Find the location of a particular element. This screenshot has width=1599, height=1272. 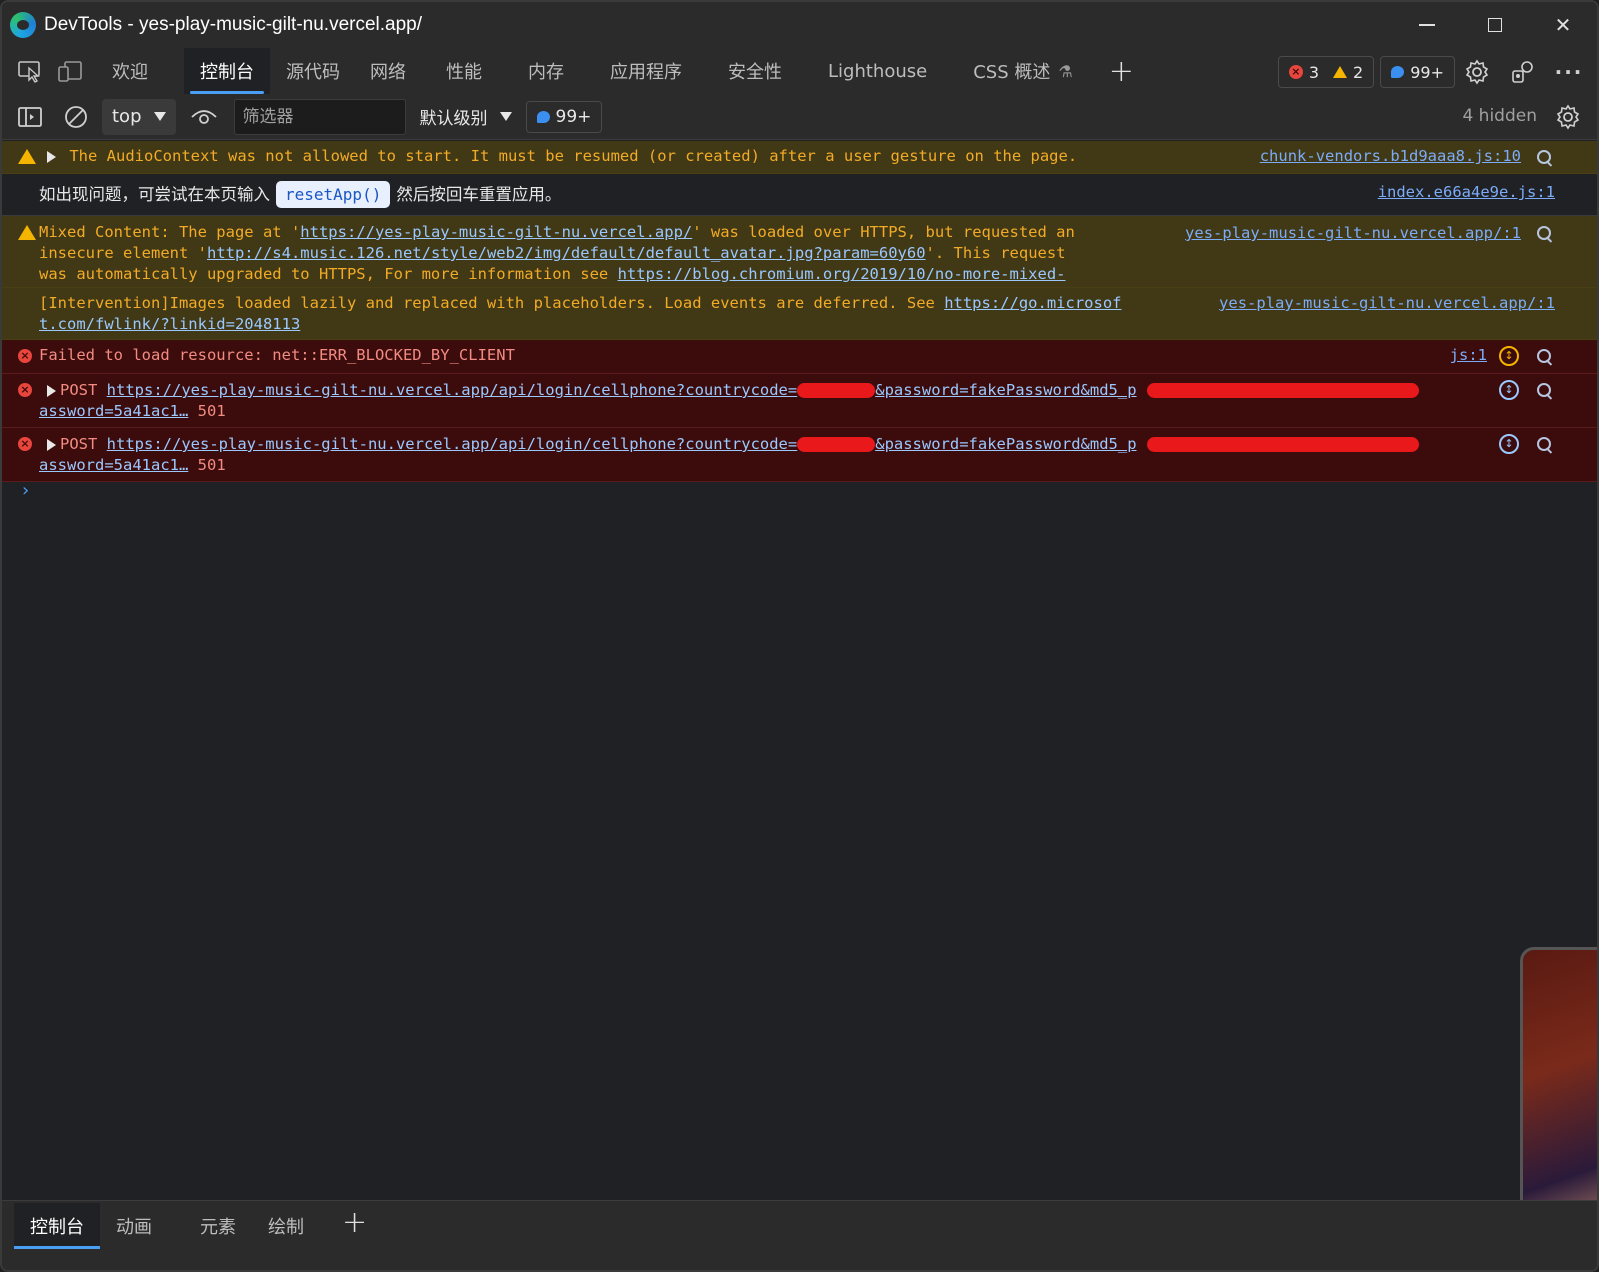

message-text: insecure element ' is located at coordinates (123, 253).